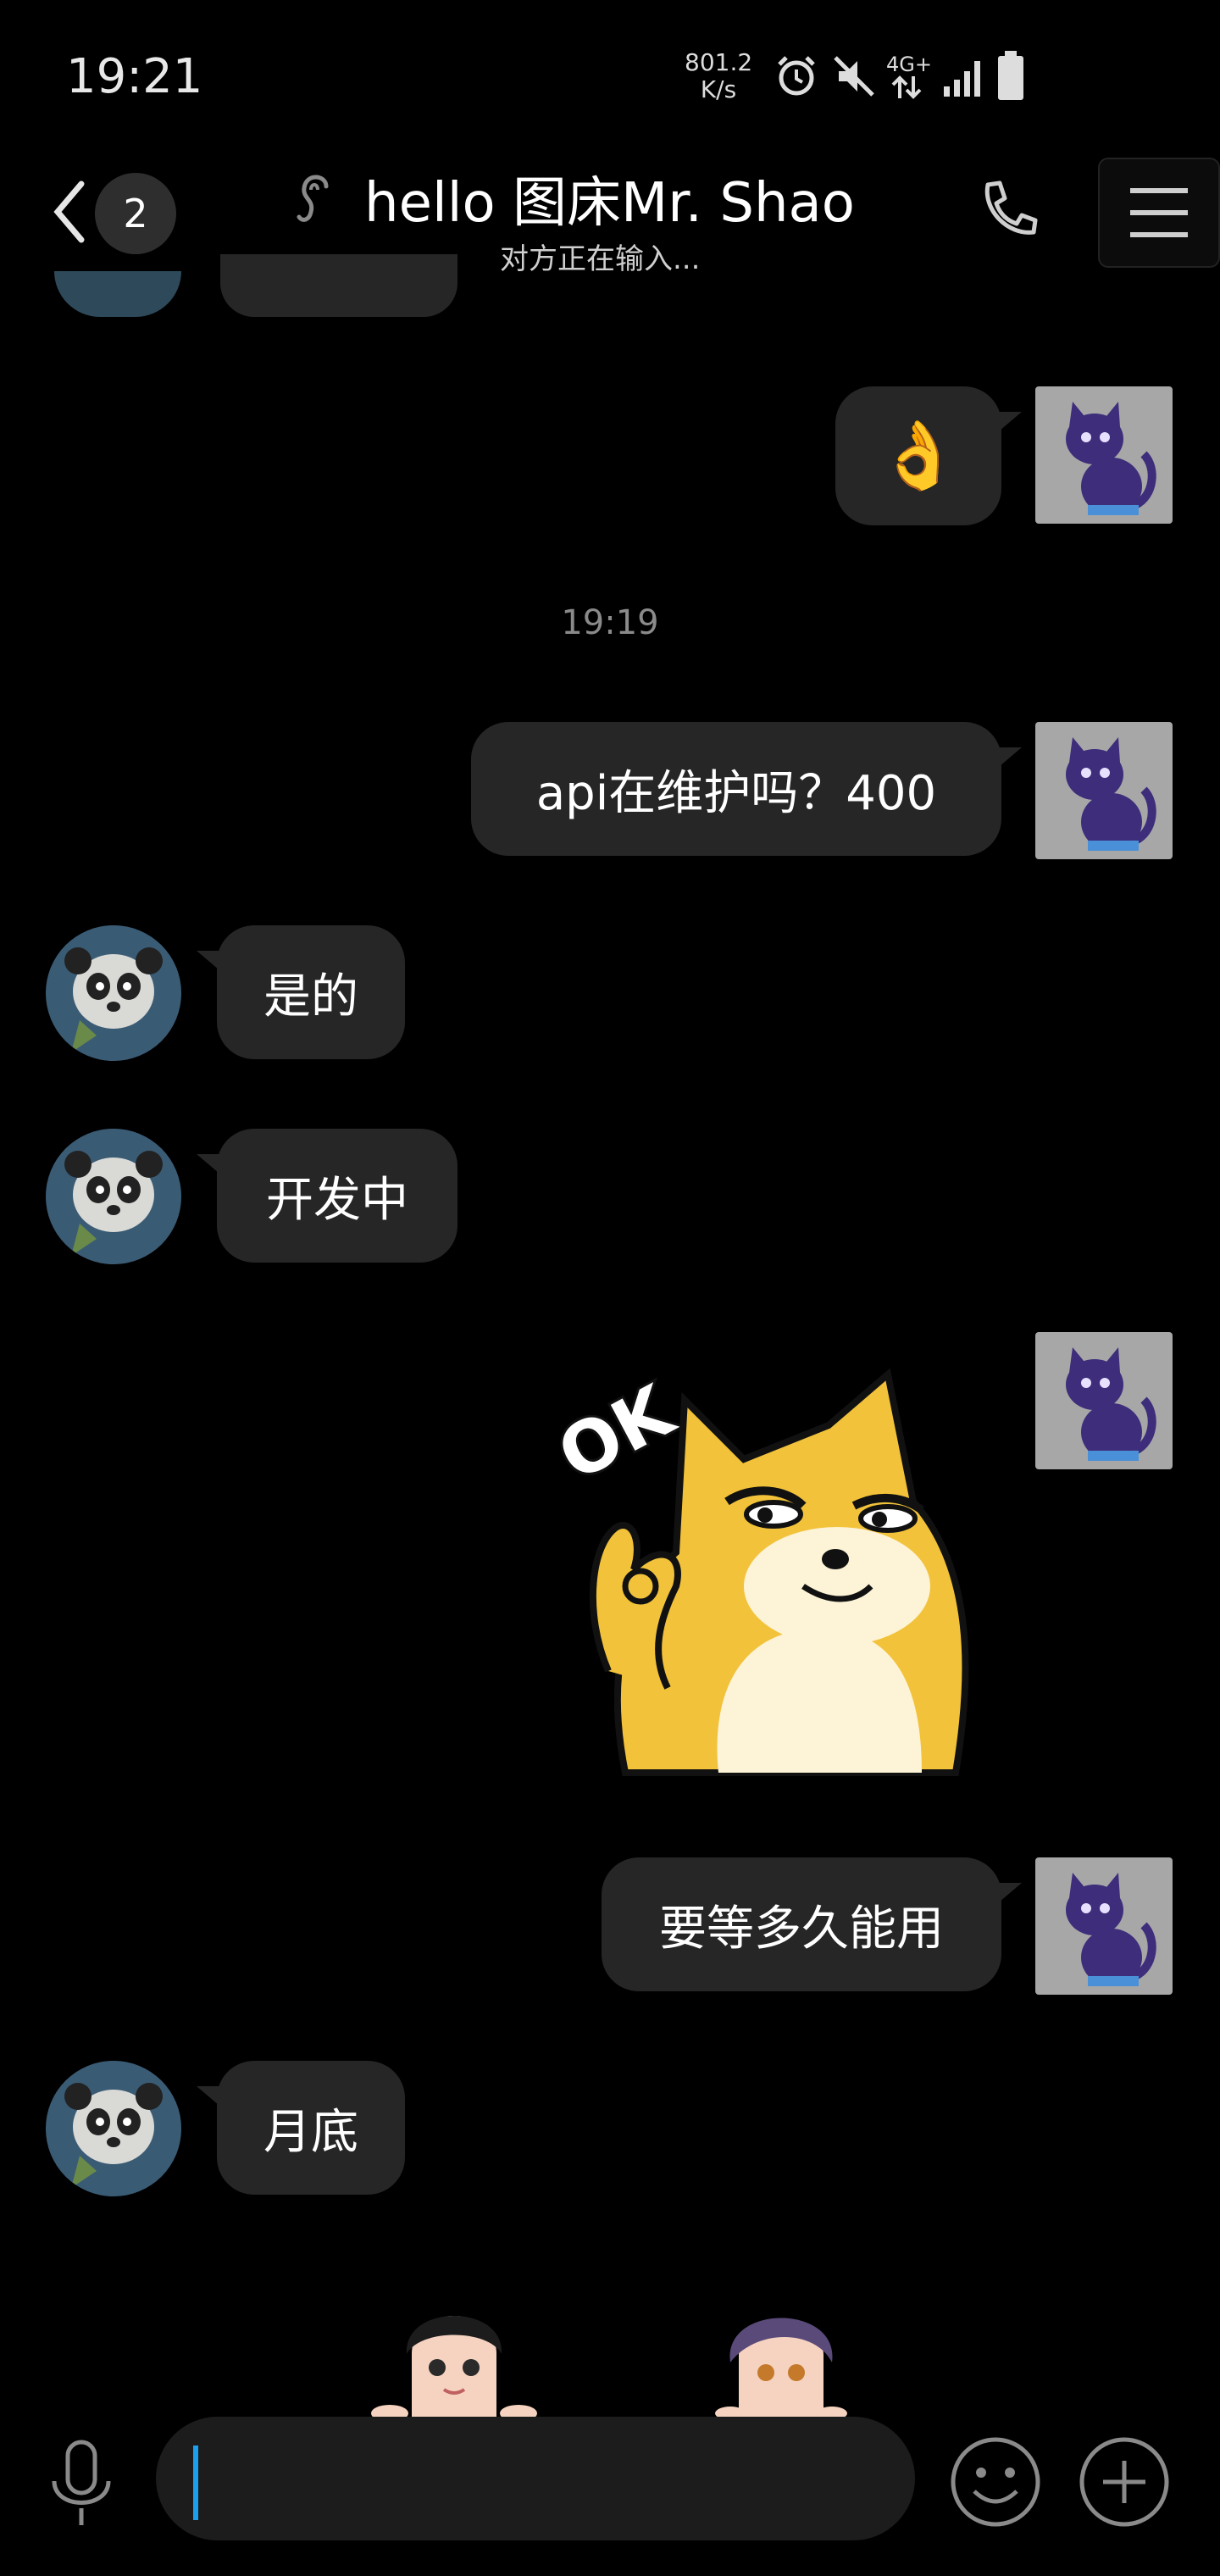 The height and width of the screenshot is (2576, 1220). I want to click on chat-timestamp: 19:19, so click(610, 622).